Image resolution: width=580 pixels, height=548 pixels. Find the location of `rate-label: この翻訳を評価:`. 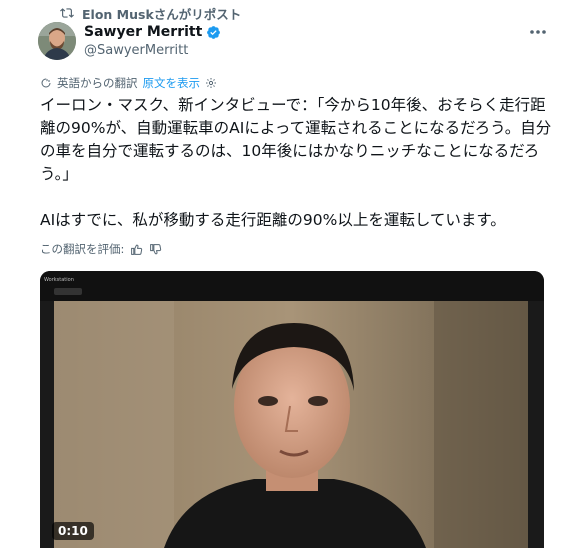

rate-label: この翻訳を評価: is located at coordinates (82, 249).